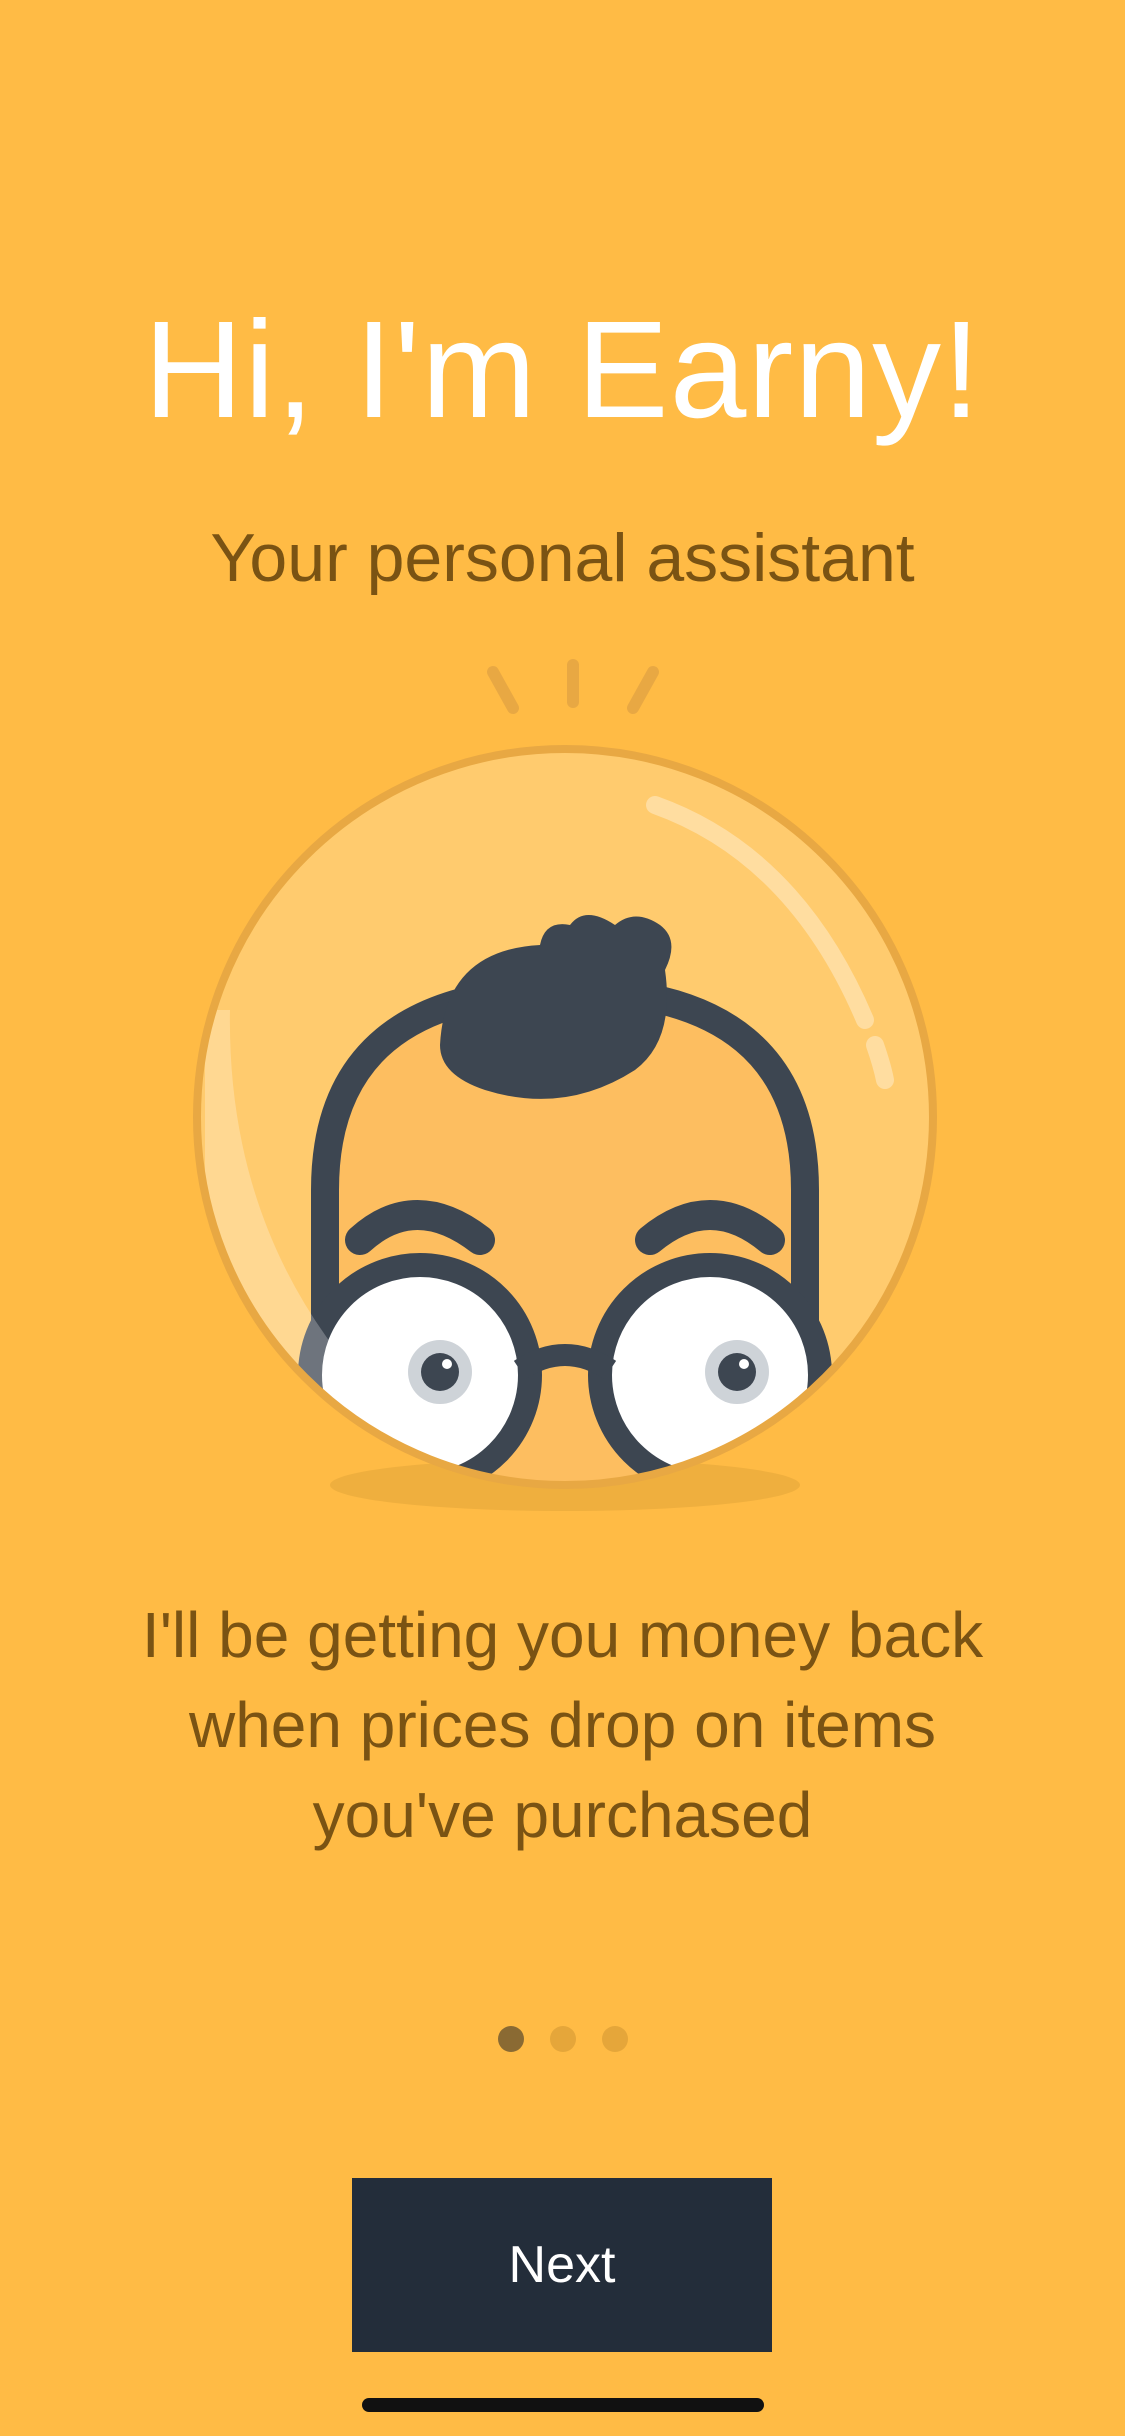 Image resolution: width=1125 pixels, height=2436 pixels. What do you see at coordinates (563, 2405) in the screenshot?
I see `home-indicator` at bounding box center [563, 2405].